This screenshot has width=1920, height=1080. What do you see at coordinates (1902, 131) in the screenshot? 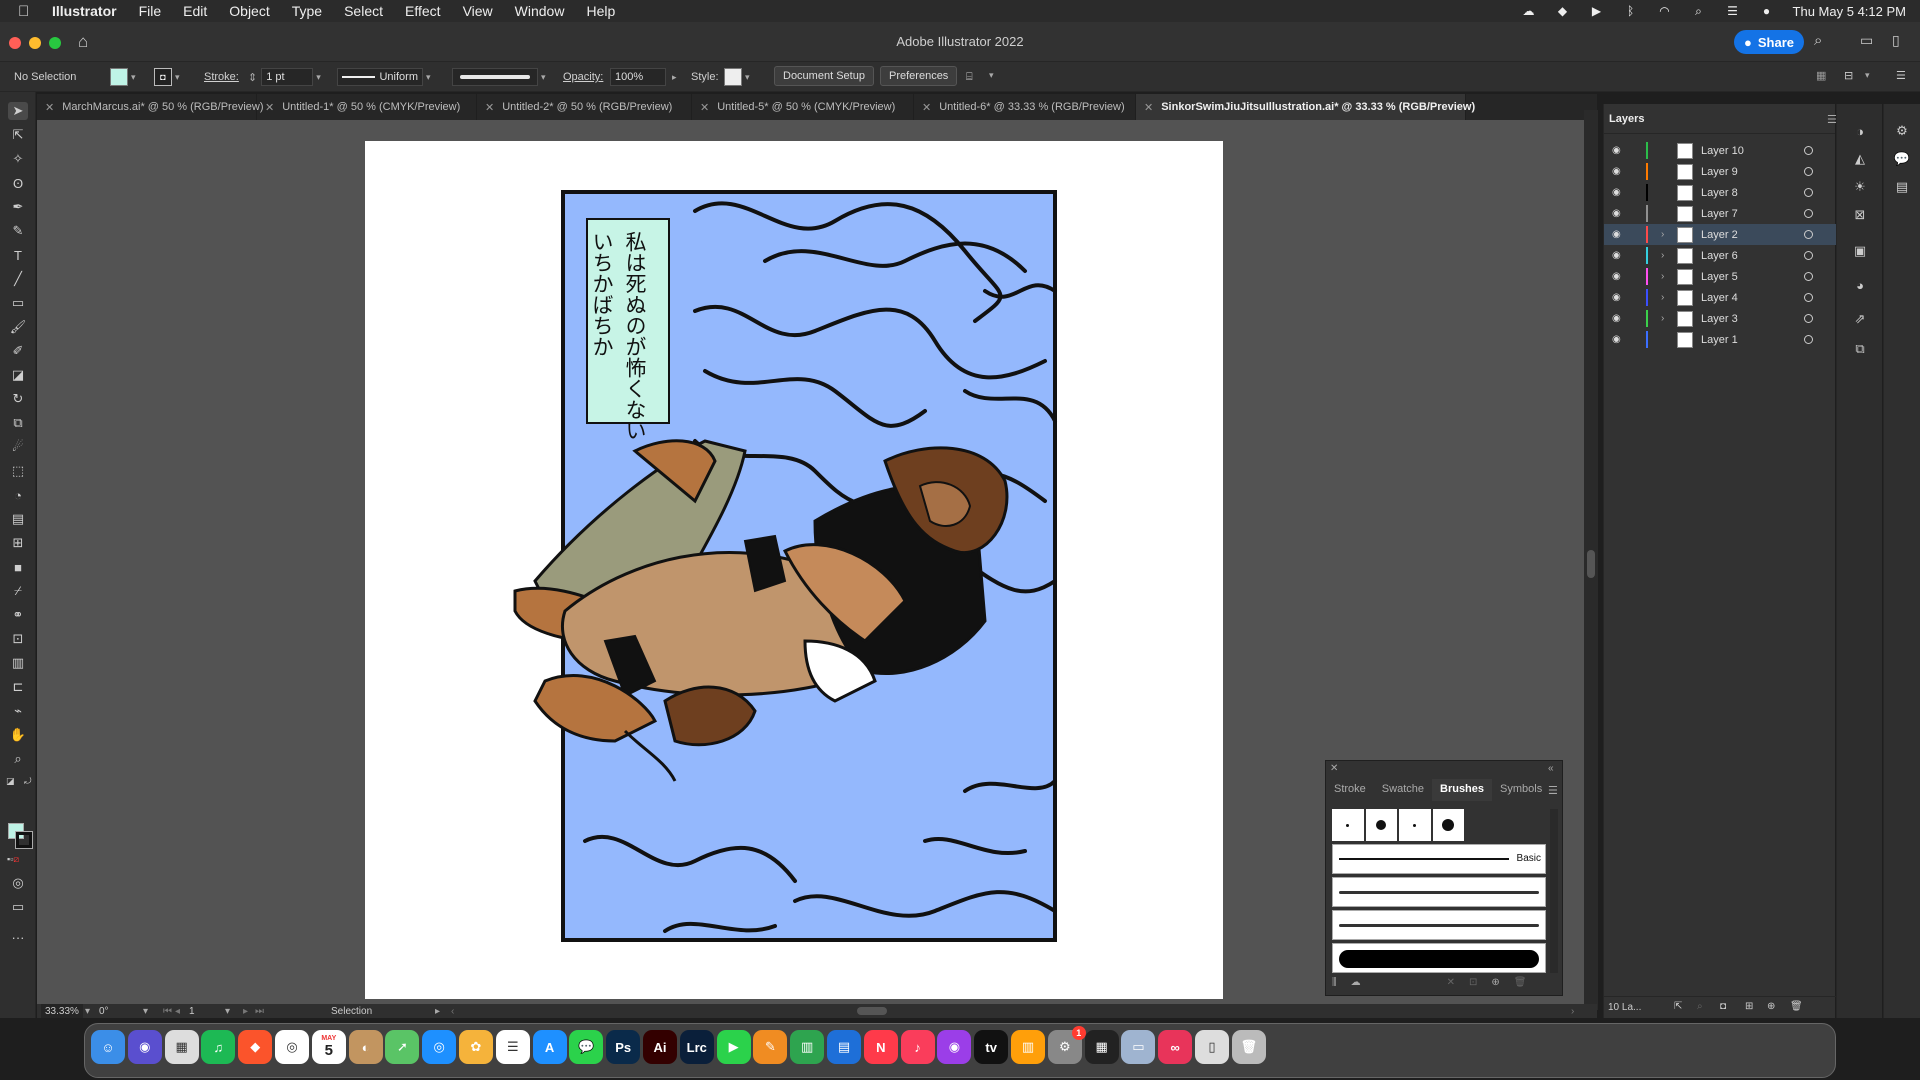
I see `properties-icon: ⚙` at bounding box center [1902, 131].